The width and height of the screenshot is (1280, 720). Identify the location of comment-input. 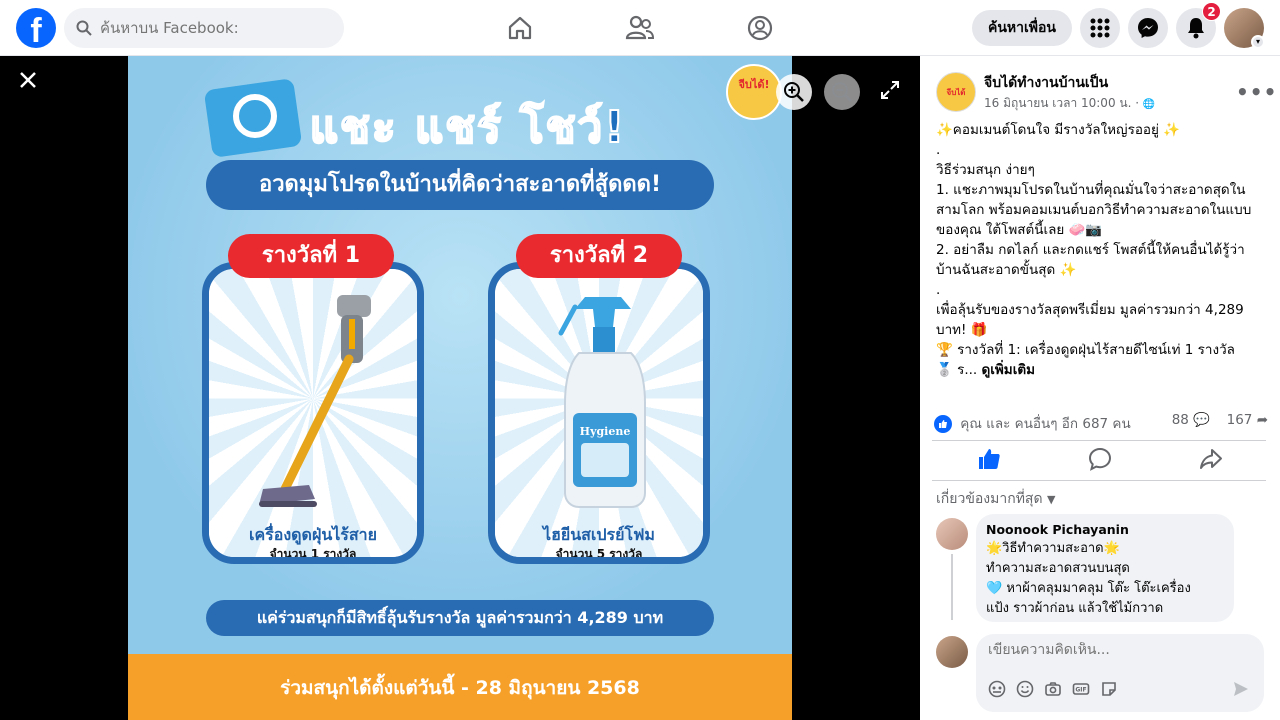
(1118, 650).